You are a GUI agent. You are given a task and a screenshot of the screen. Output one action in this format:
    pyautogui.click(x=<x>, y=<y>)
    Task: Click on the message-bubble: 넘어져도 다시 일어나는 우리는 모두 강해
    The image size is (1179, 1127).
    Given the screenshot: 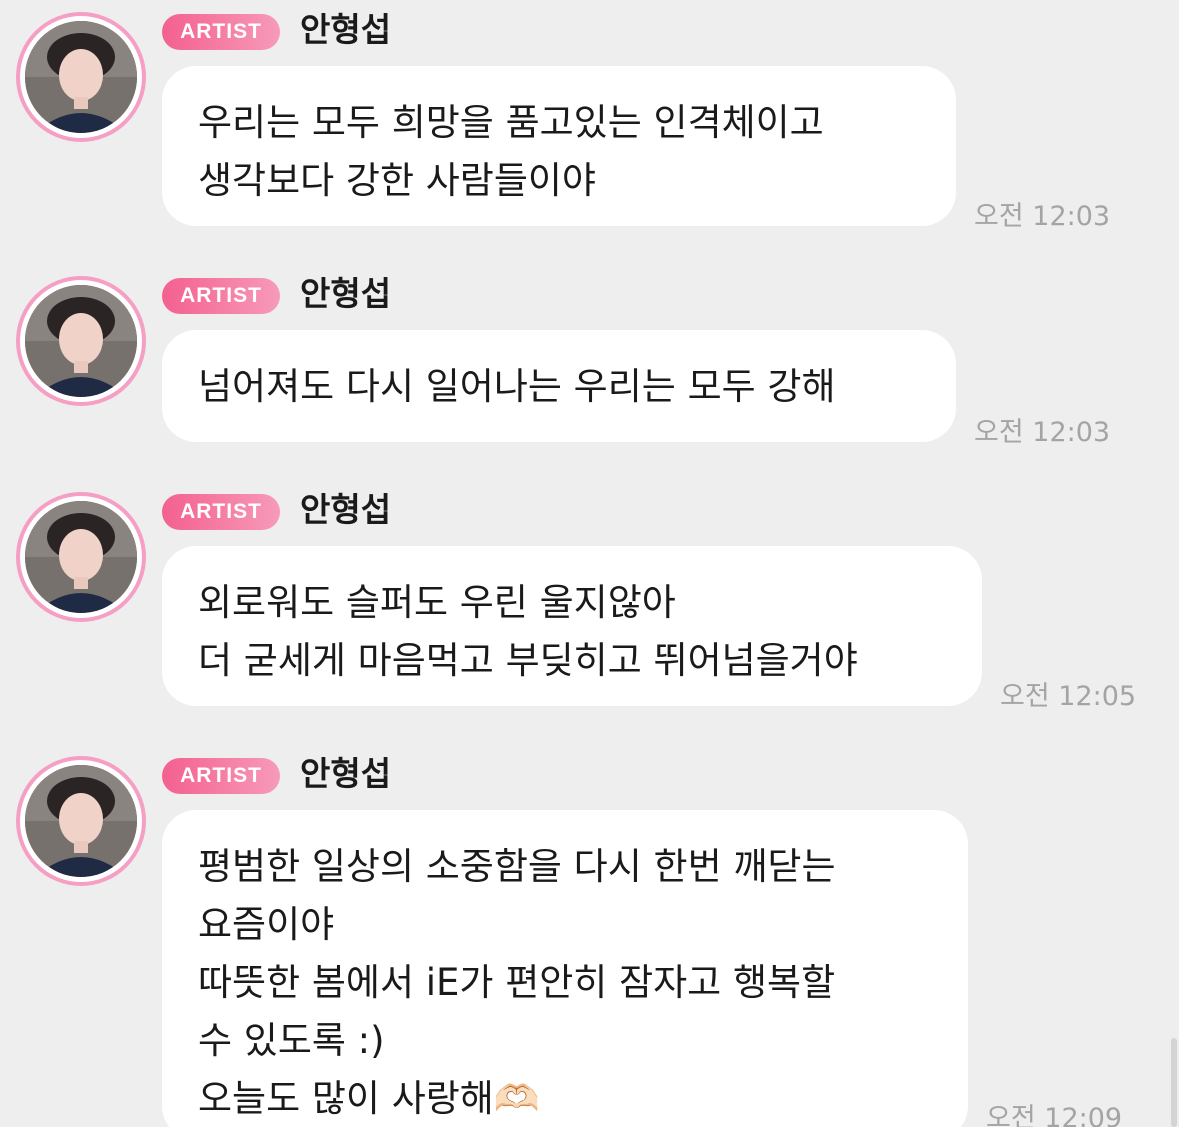 What is the action you would take?
    pyautogui.click(x=559, y=386)
    